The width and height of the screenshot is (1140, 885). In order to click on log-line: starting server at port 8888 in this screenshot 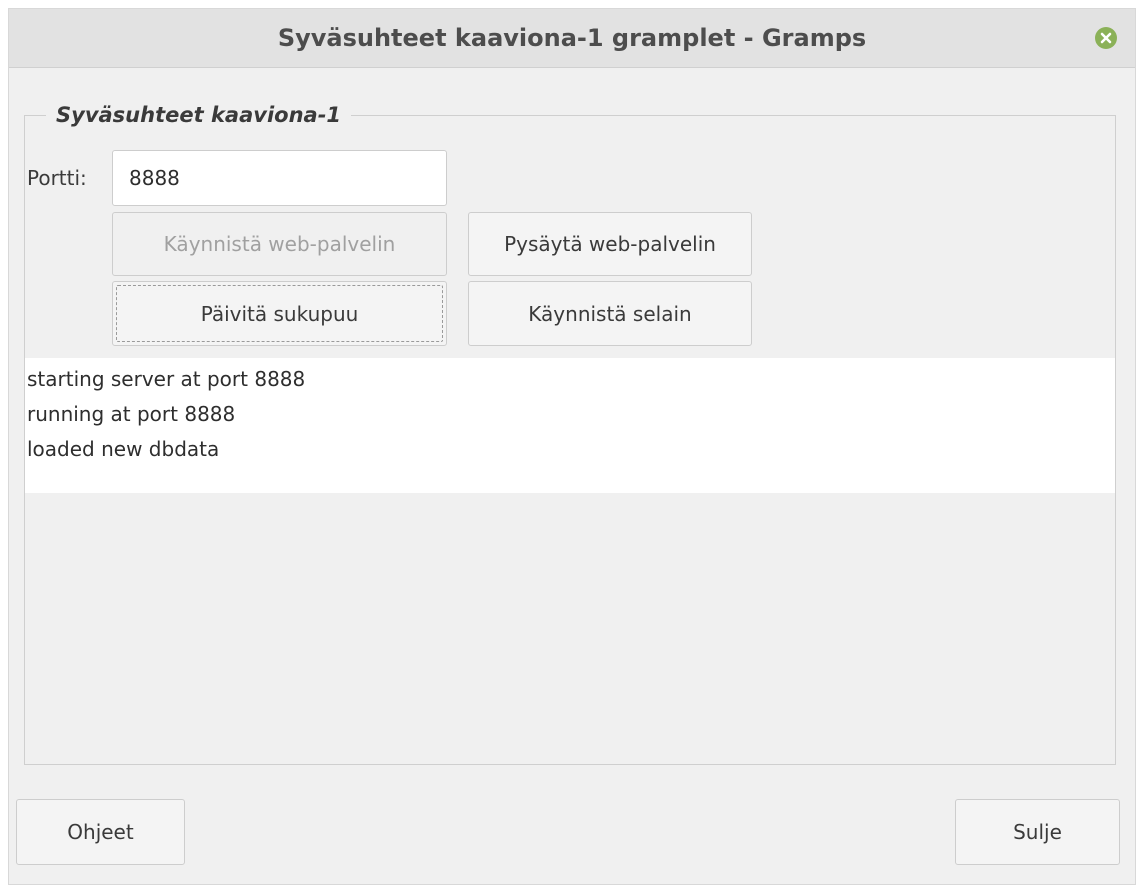, I will do `click(166, 379)`.